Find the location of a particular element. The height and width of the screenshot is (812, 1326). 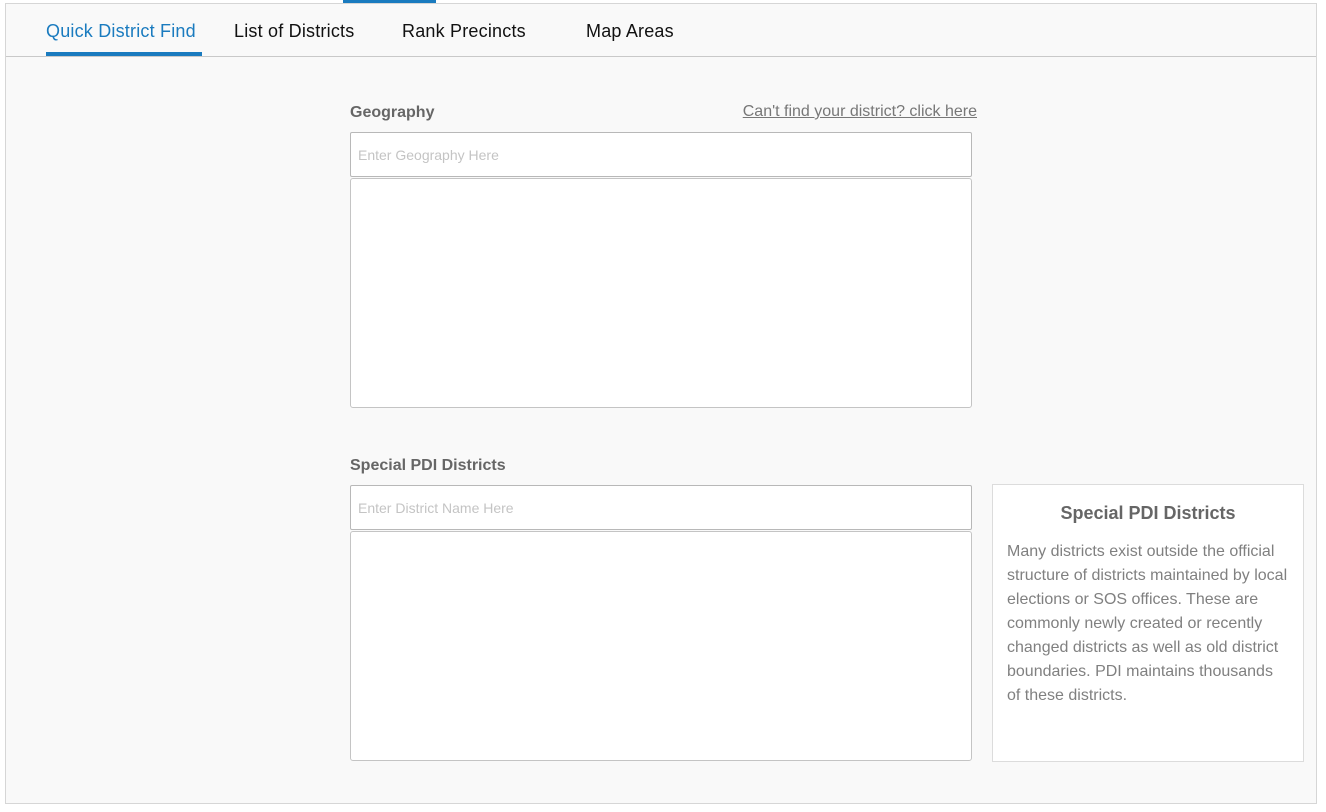

special-pdi-districts-label: Special PDI Districts is located at coordinates (428, 465).